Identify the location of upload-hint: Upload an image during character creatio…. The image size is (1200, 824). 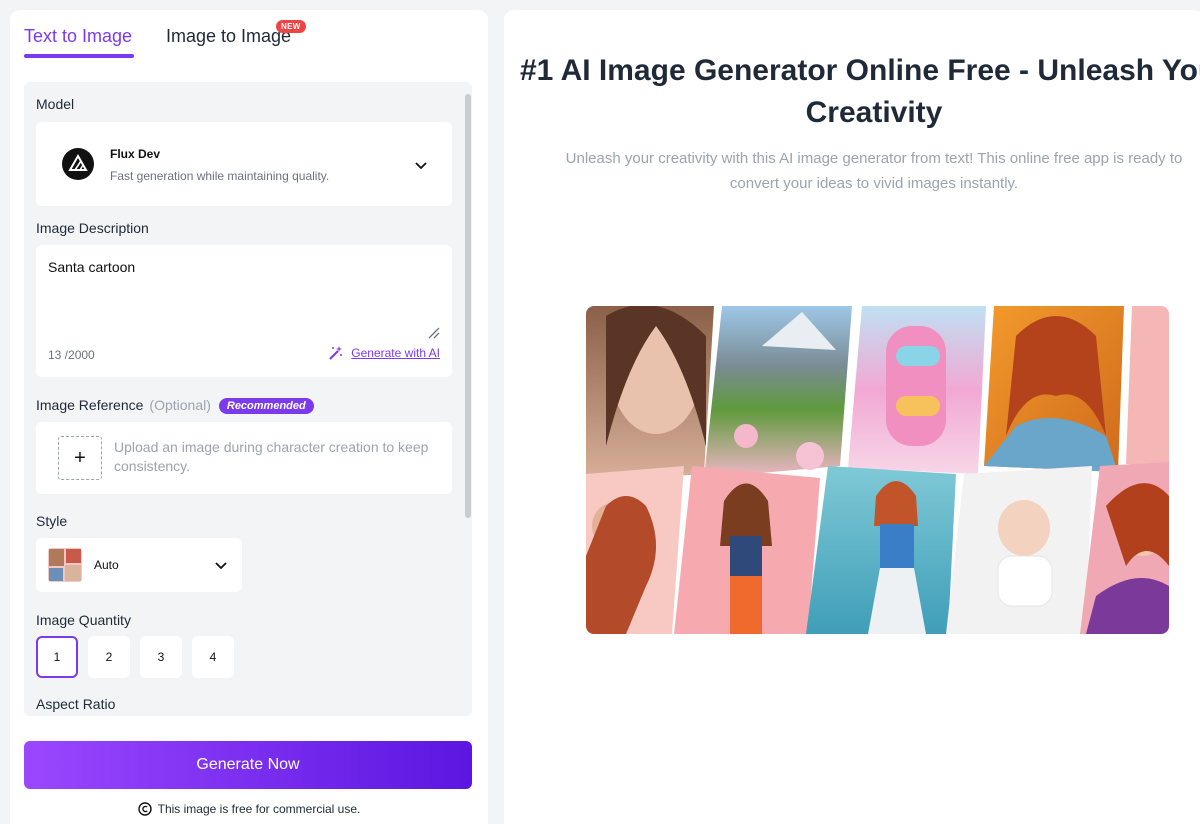
(271, 456).